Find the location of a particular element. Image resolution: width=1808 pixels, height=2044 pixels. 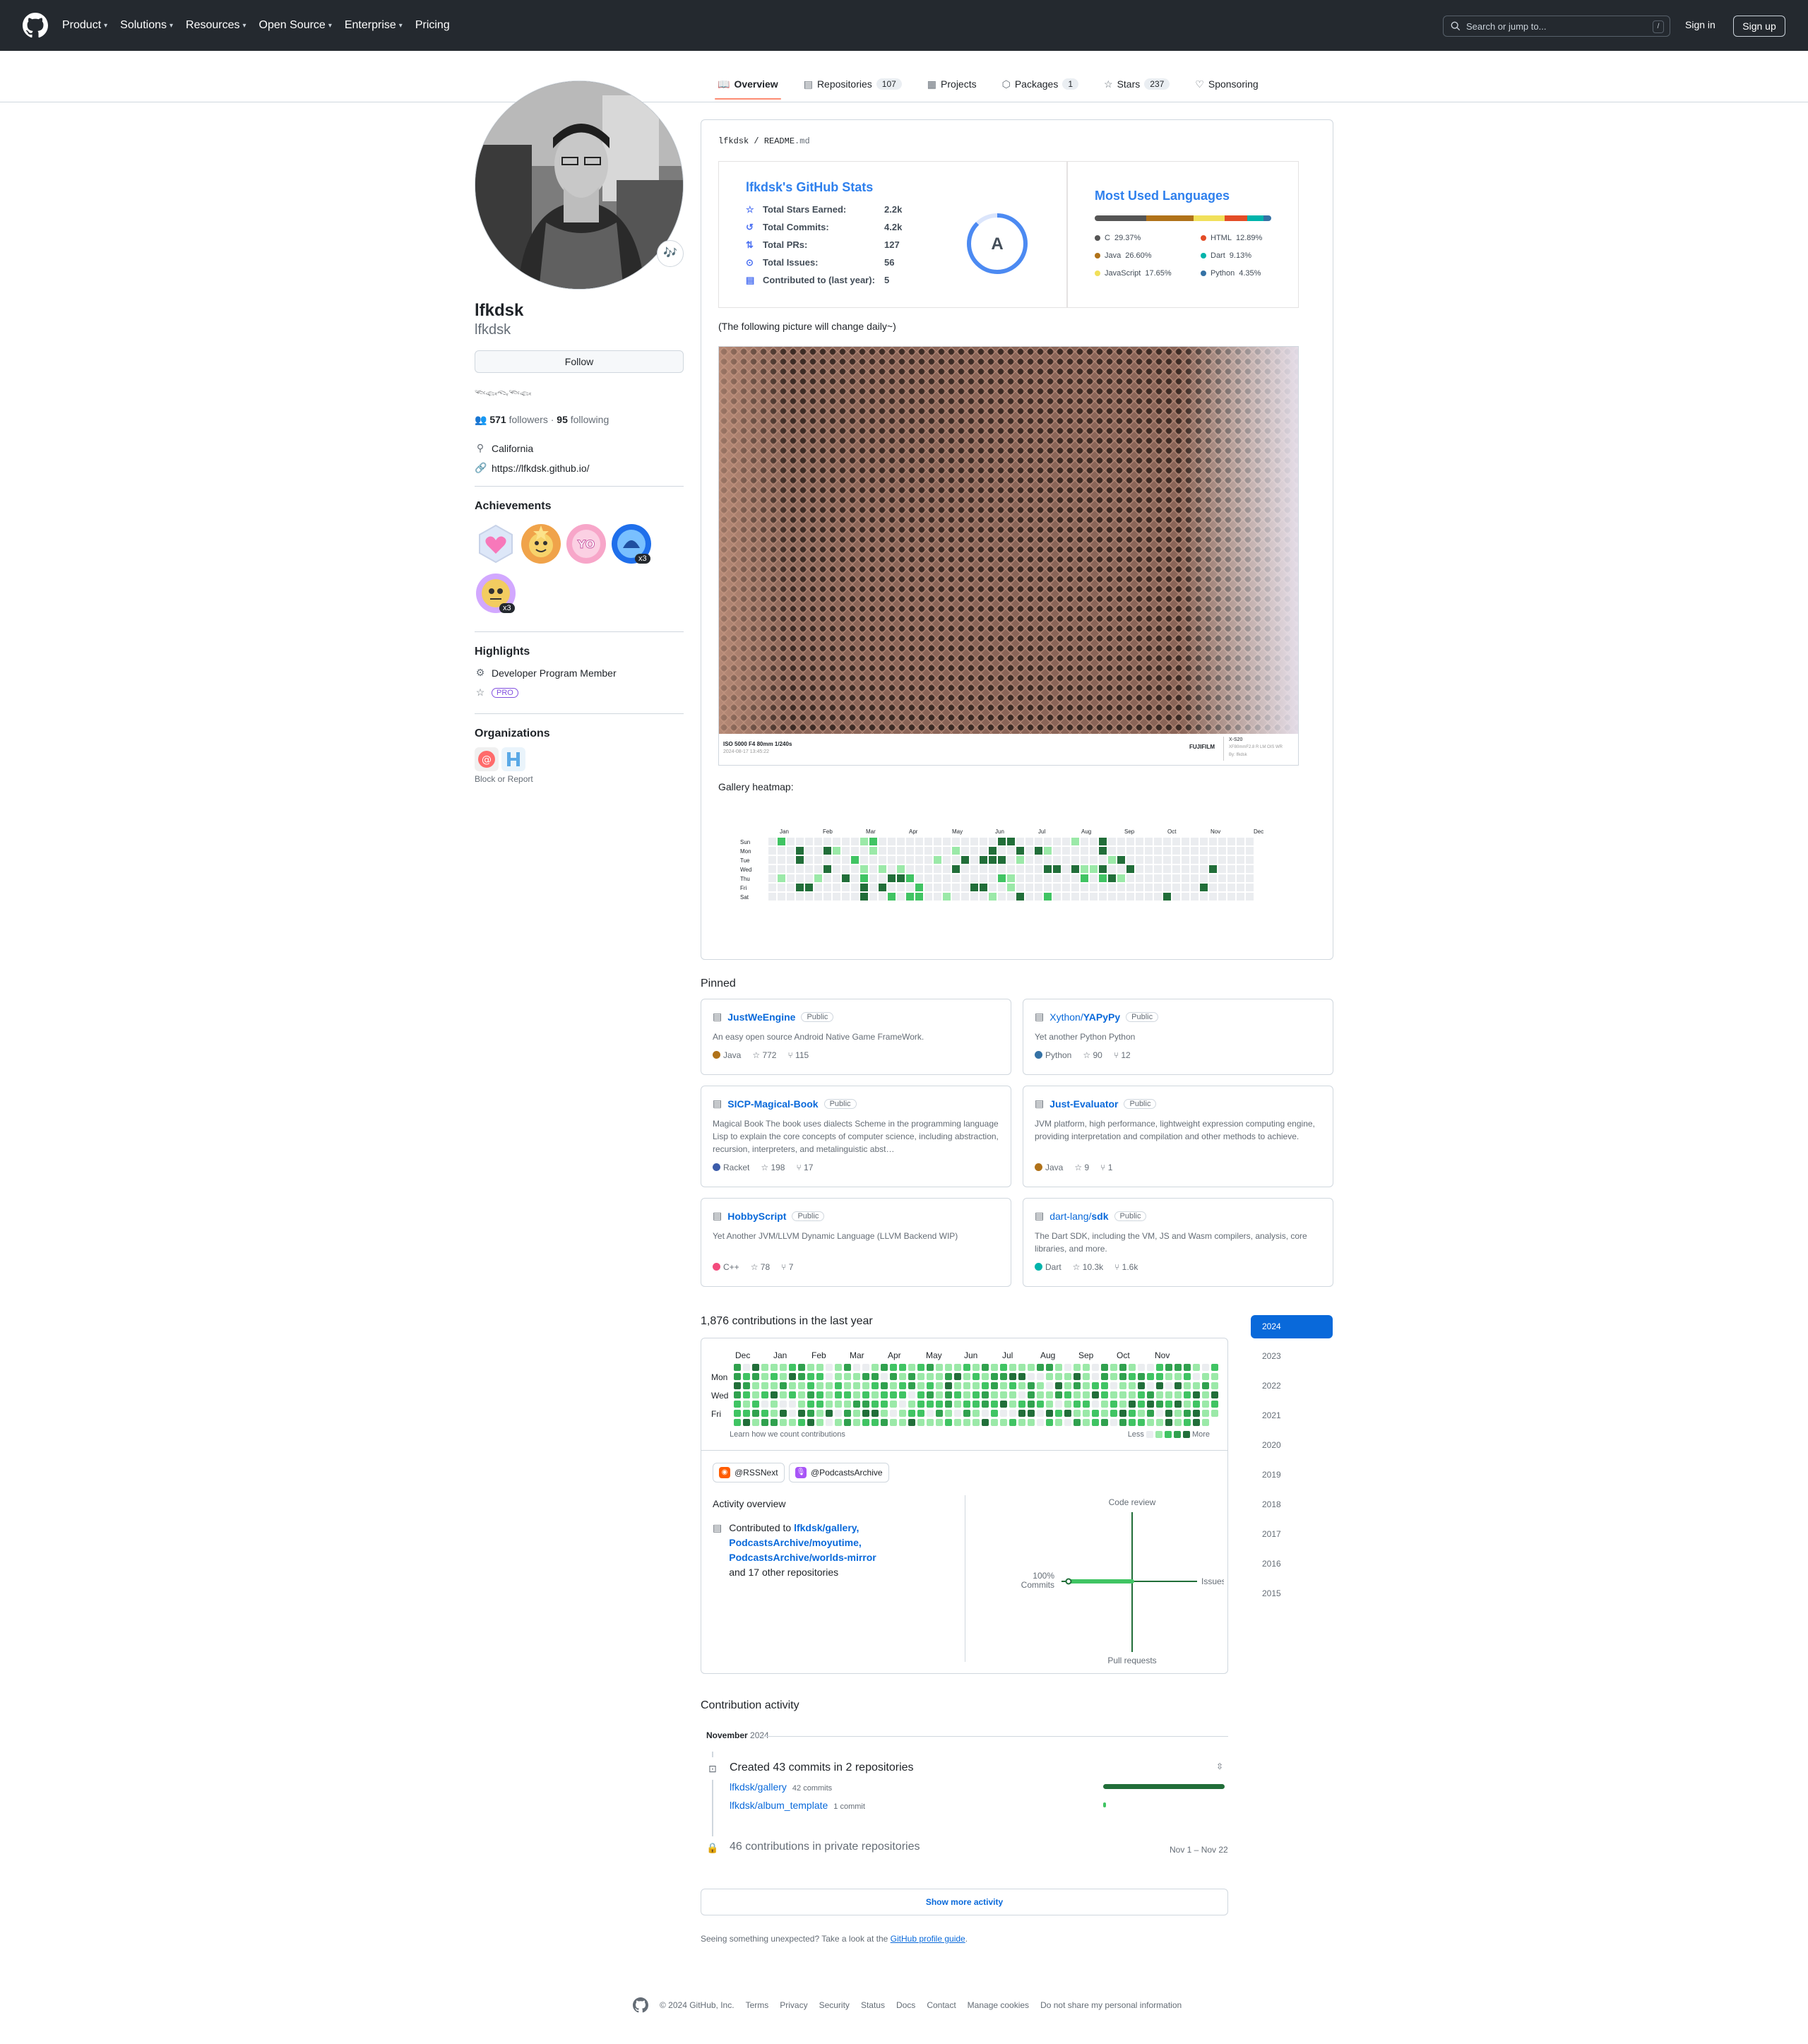

website-link: https://lfkdsk.github.io/ is located at coordinates (541, 468).